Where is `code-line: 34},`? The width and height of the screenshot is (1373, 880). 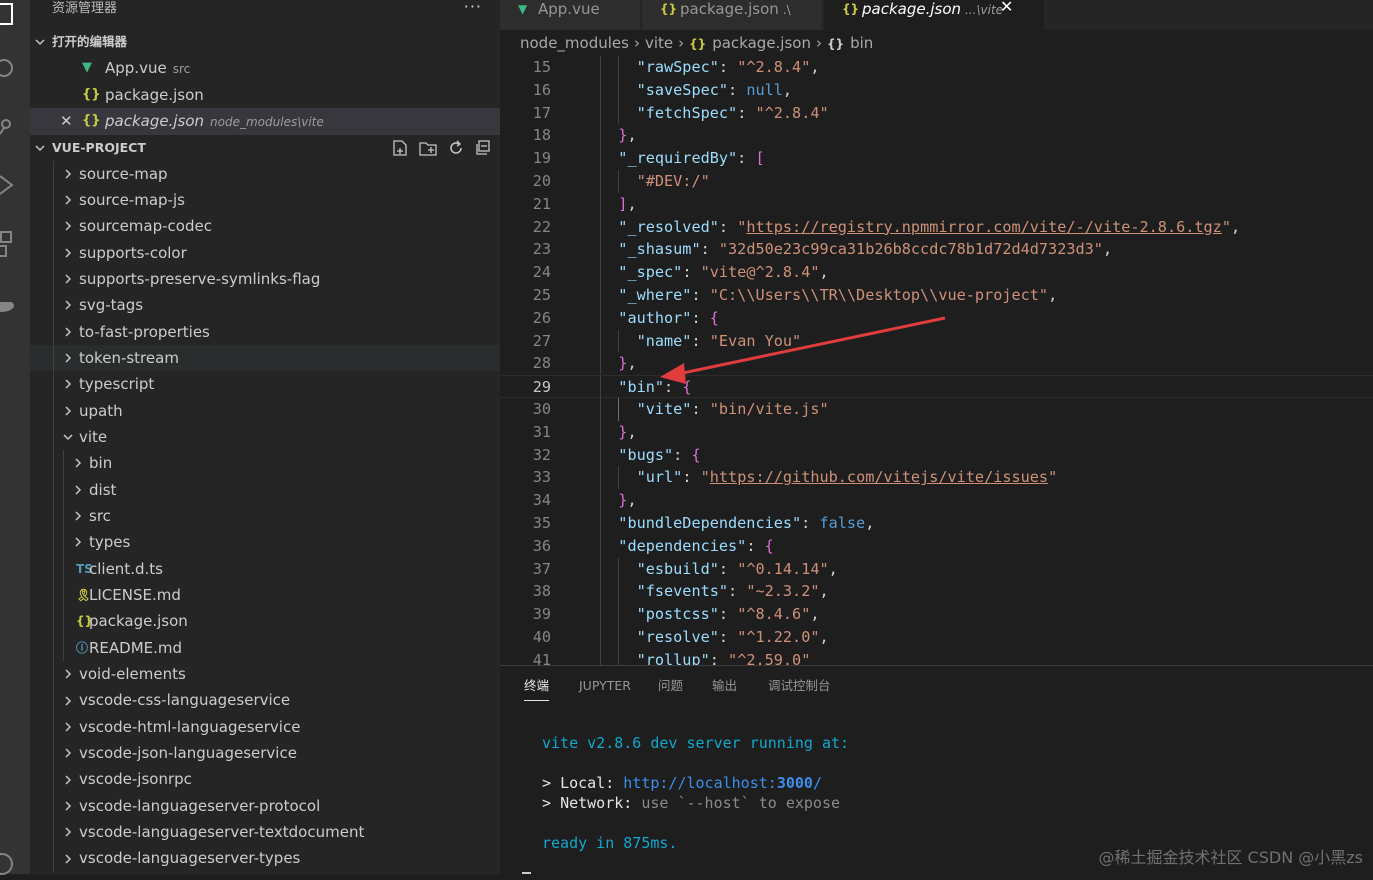
code-line: 34}, is located at coordinates (936, 500).